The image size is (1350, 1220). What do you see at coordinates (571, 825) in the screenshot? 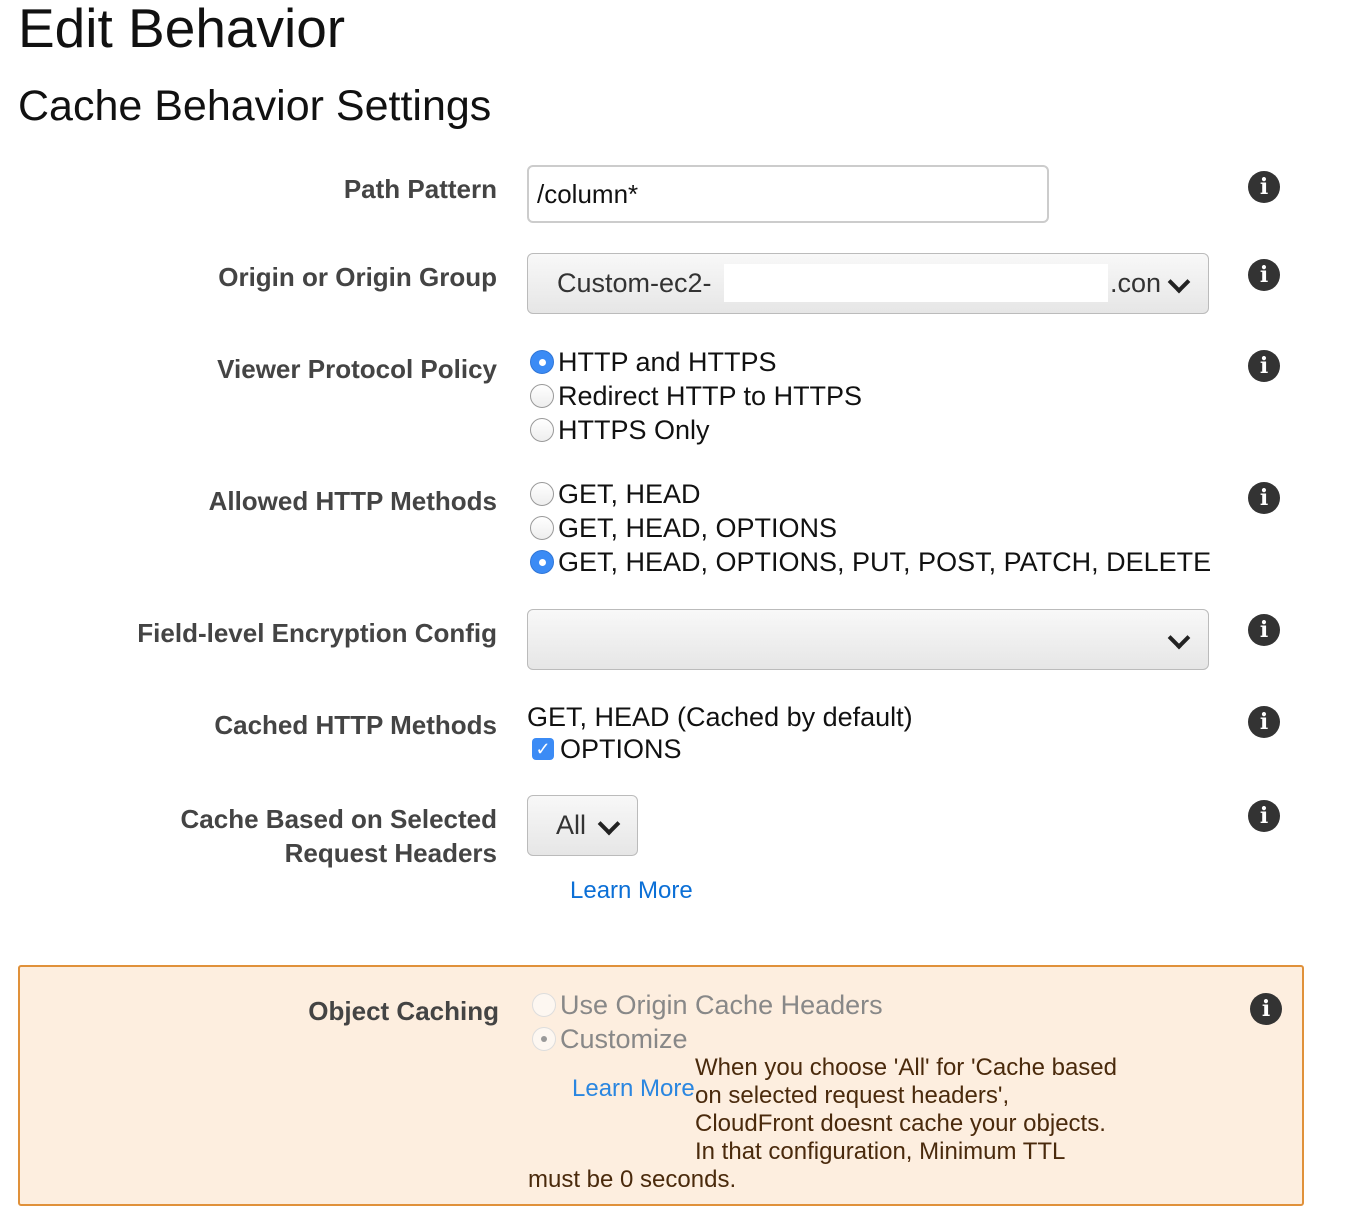
I see `cache-headers-value: All` at bounding box center [571, 825].